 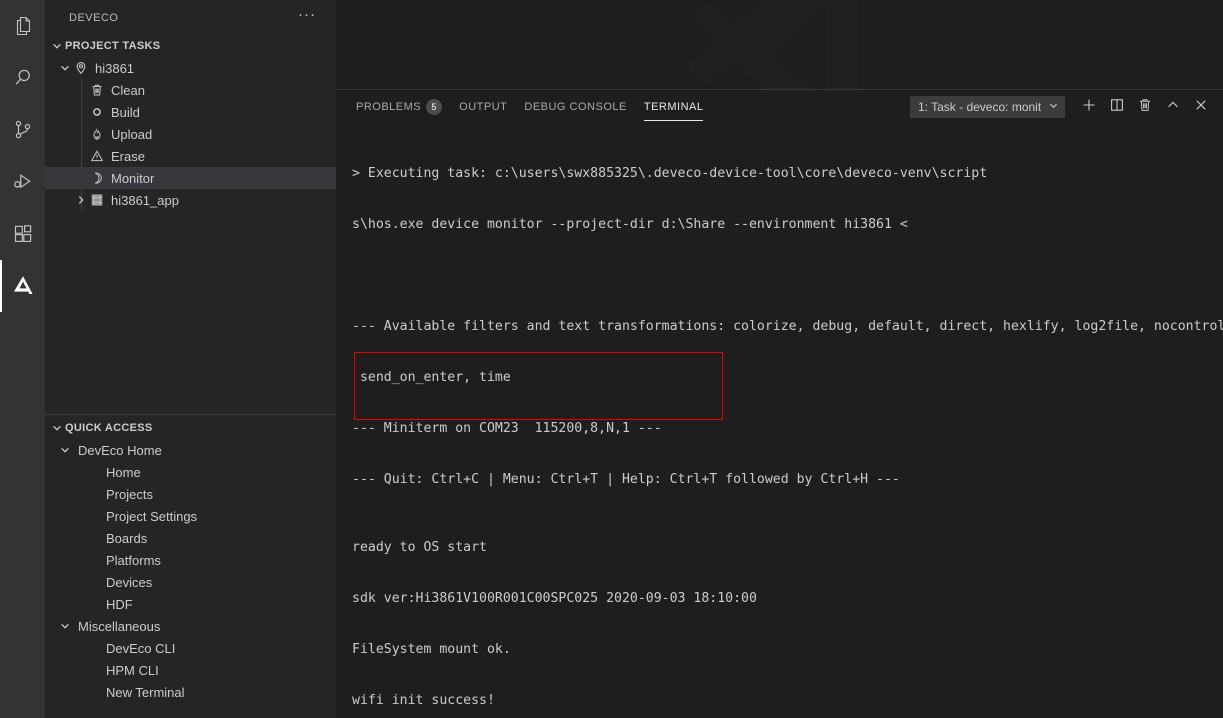 I want to click on quick-access-label: HDF, so click(x=119, y=604).